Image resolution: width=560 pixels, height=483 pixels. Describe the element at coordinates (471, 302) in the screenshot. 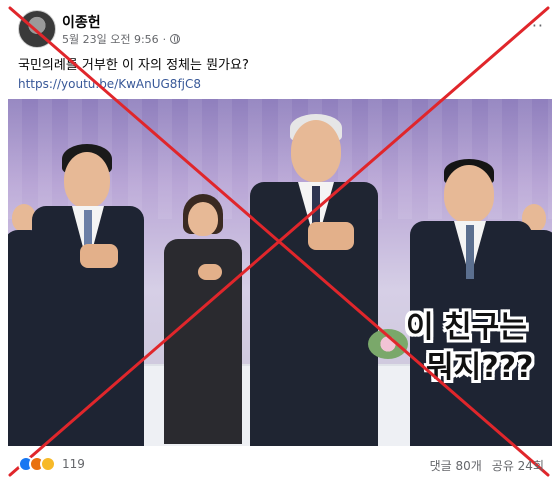

I see `person-right` at that location.